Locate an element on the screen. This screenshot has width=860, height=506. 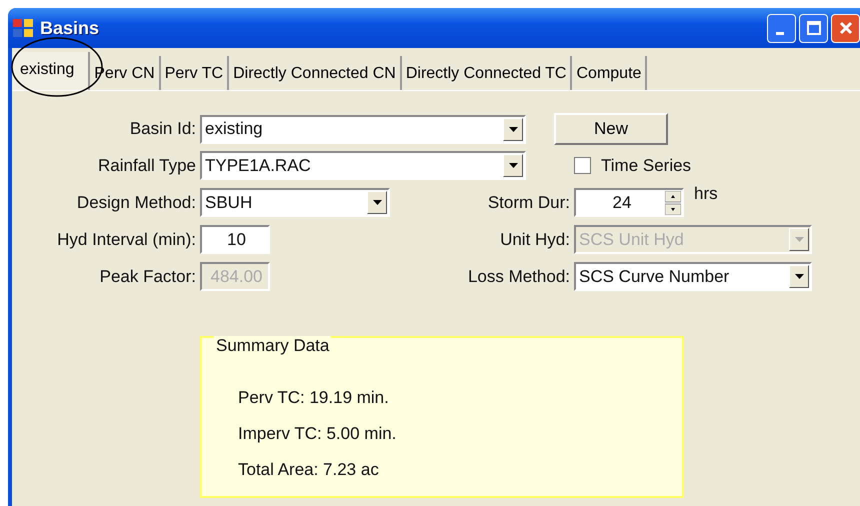
spinner-field: 24 is located at coordinates (629, 202).